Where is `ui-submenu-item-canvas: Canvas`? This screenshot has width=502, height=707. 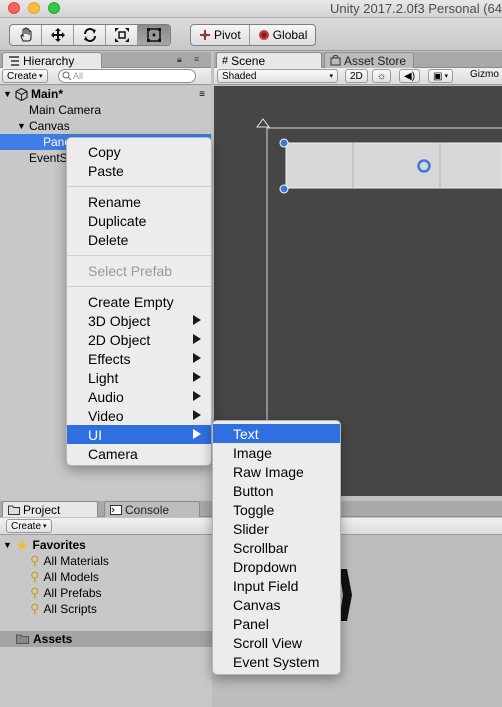
ui-submenu-item-canvas: Canvas is located at coordinates (276, 604).